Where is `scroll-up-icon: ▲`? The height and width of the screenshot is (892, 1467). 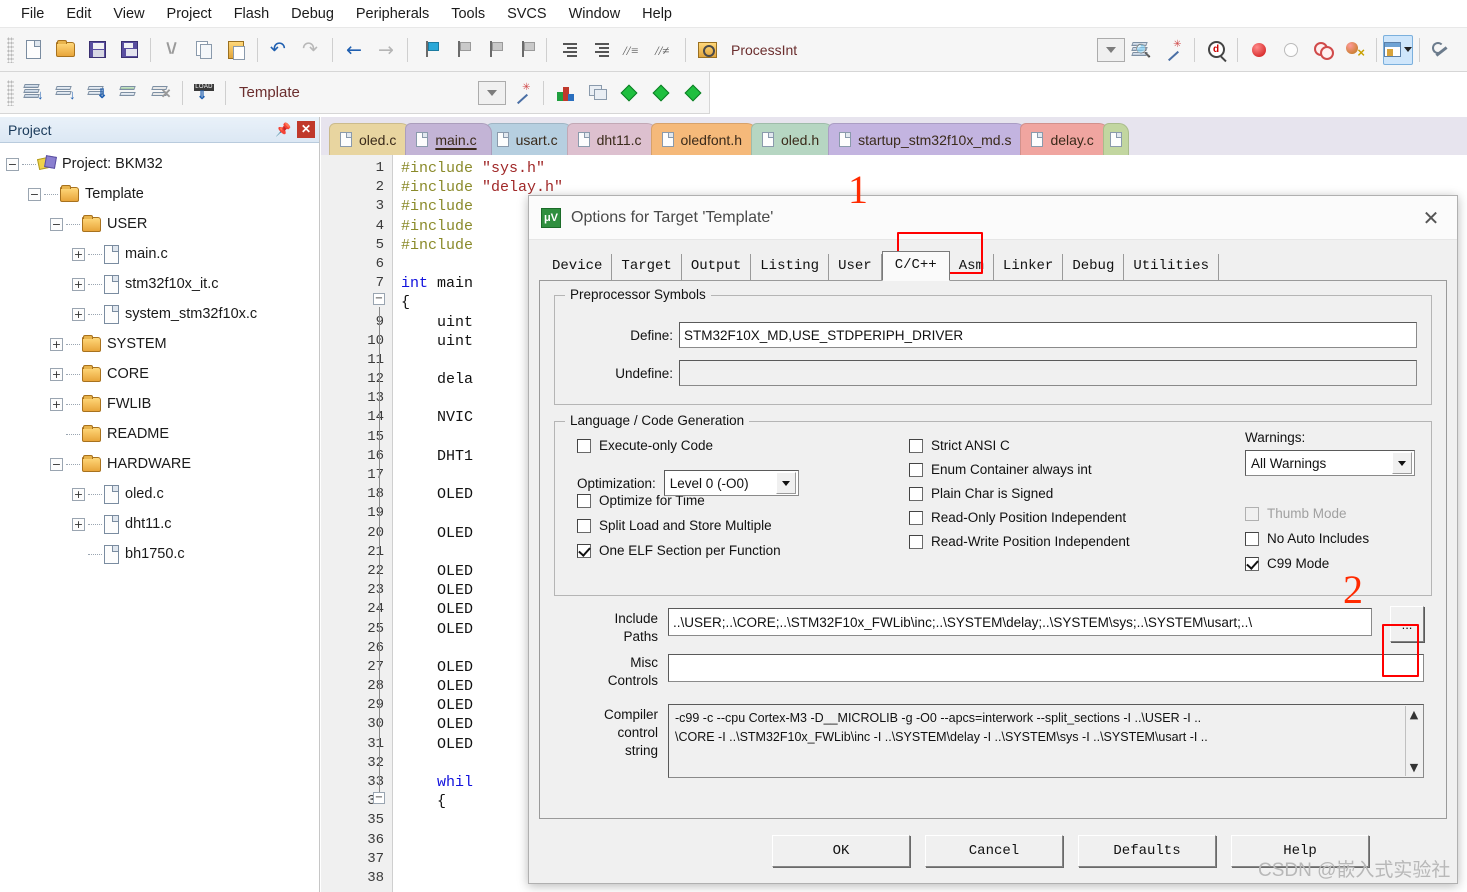
scroll-up-icon: ▲ is located at coordinates (1414, 714).